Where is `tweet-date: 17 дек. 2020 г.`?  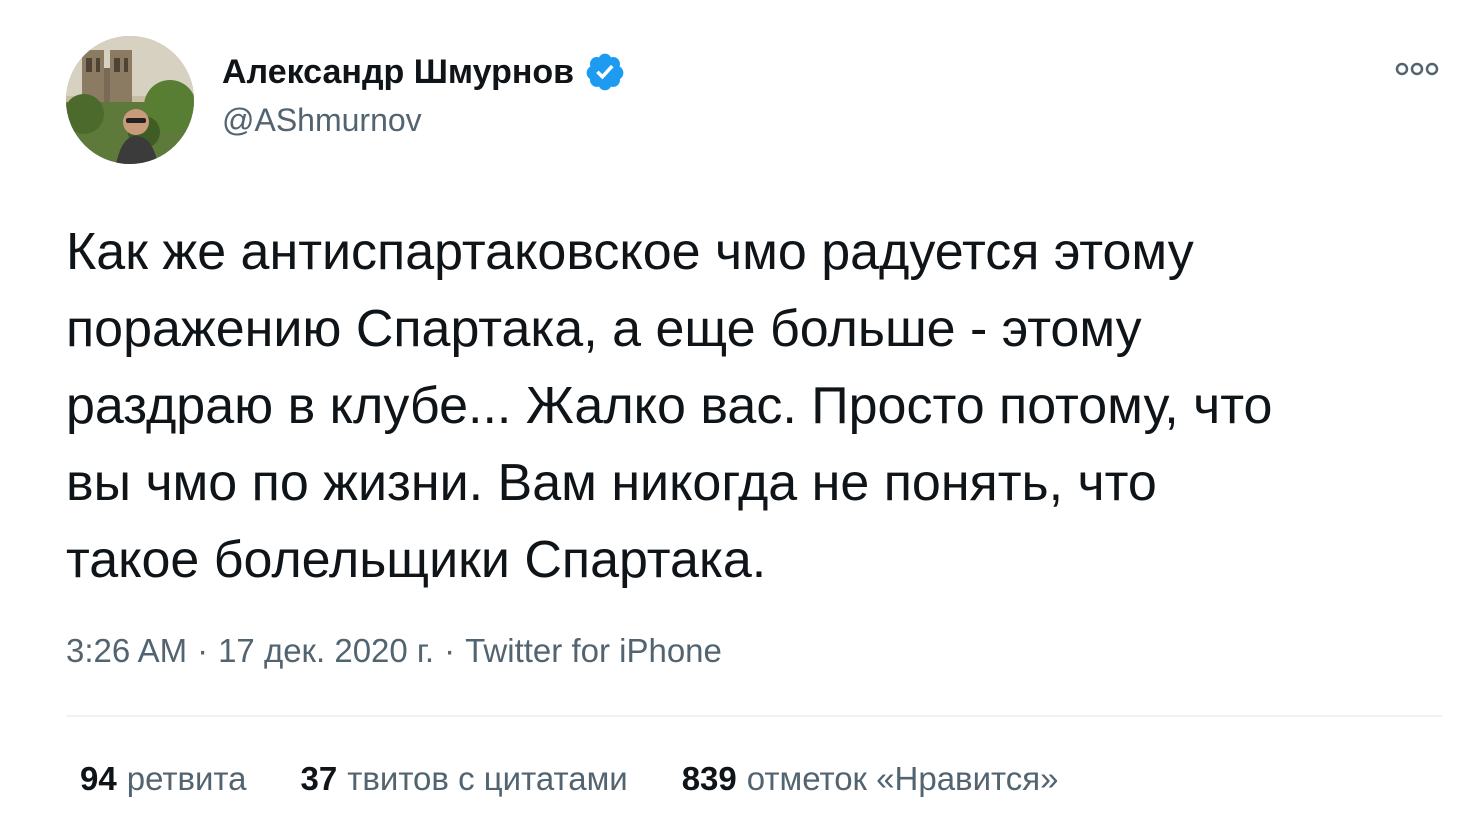 tweet-date: 17 дек. 2020 г. is located at coordinates (326, 651).